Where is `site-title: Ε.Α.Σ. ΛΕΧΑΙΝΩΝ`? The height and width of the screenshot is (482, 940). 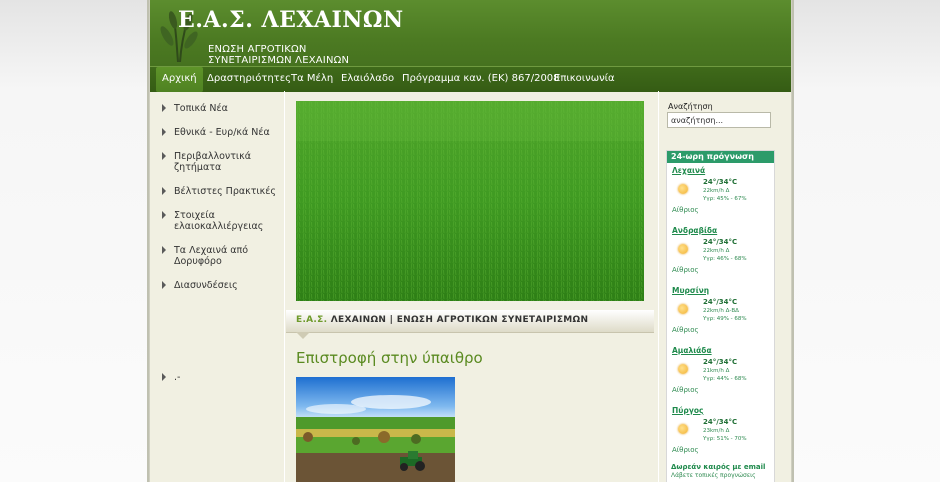
site-title: Ε.Α.Σ. ΛΕΧΑΙΝΩΝ is located at coordinates (291, 20).